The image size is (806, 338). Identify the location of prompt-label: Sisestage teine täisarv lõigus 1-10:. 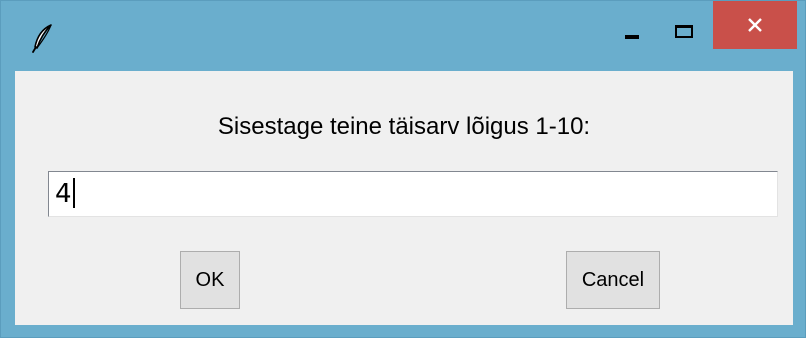
(404, 126).